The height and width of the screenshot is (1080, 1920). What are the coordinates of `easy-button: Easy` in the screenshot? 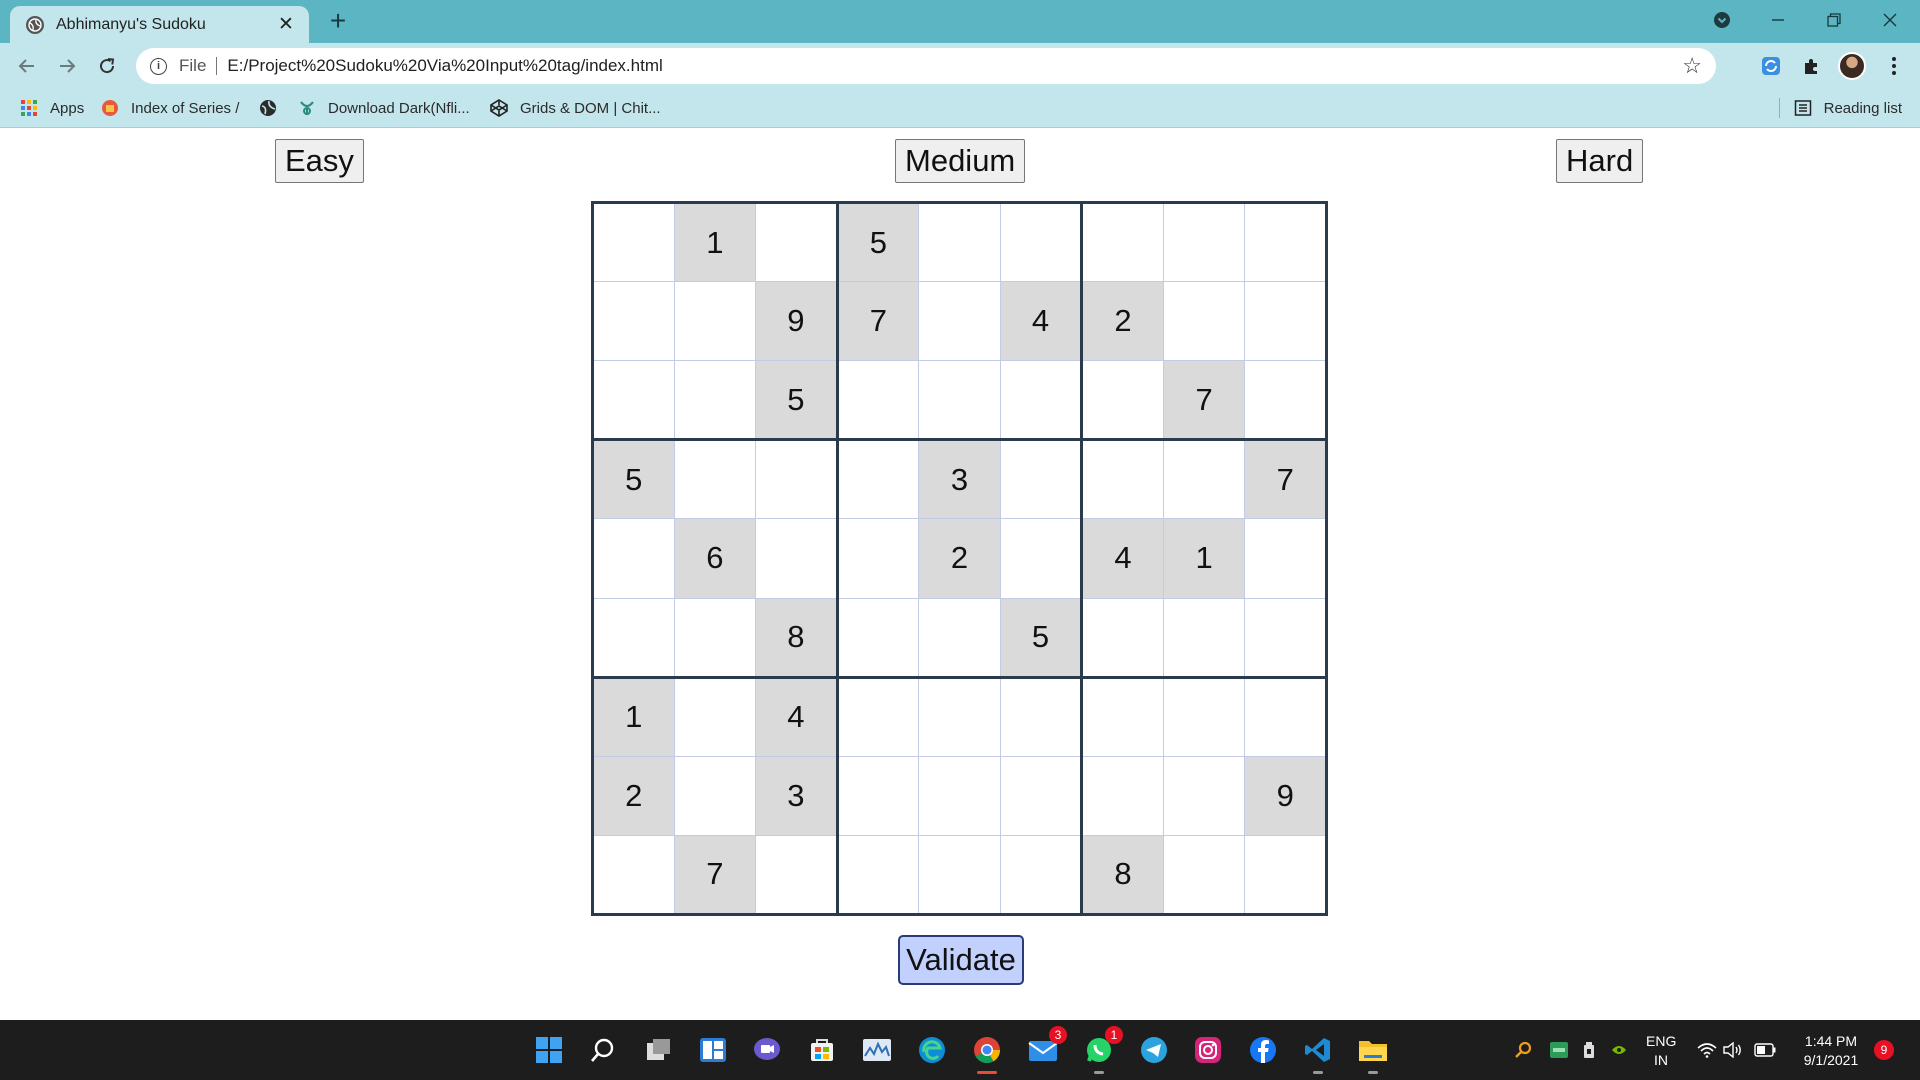 It's located at (319, 161).